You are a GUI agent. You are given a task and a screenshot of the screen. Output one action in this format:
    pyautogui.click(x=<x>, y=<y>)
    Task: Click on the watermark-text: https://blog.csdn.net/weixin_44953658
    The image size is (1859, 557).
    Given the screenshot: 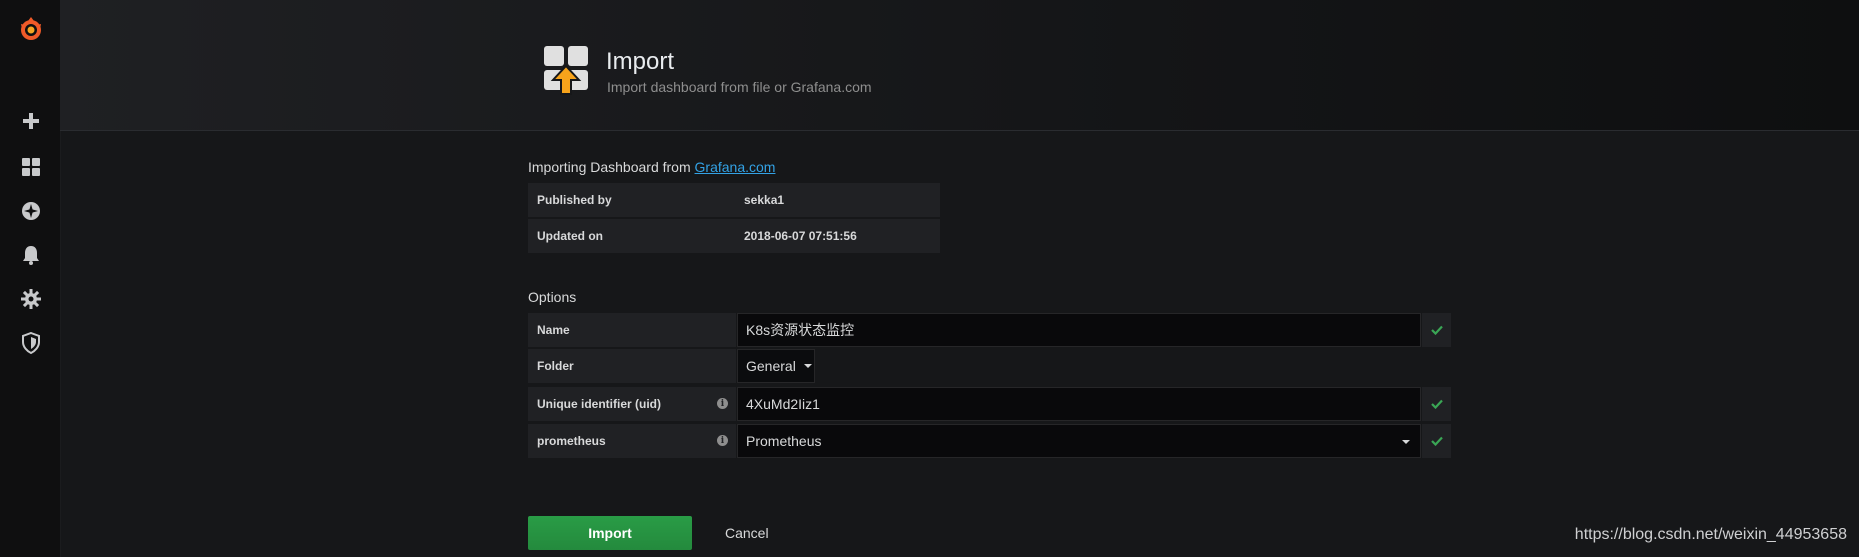 What is the action you would take?
    pyautogui.click(x=1710, y=534)
    